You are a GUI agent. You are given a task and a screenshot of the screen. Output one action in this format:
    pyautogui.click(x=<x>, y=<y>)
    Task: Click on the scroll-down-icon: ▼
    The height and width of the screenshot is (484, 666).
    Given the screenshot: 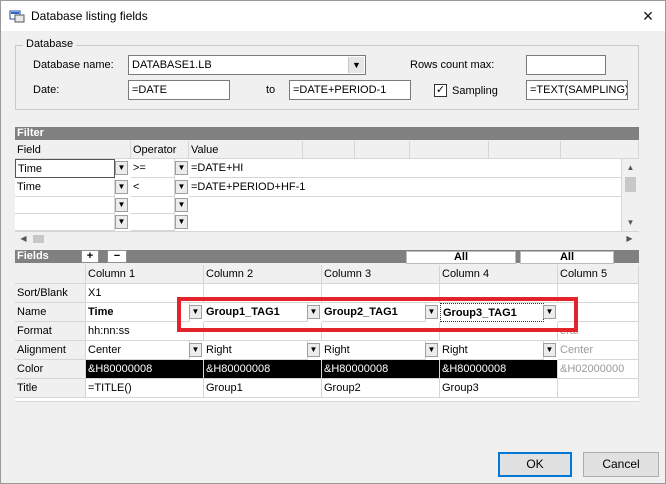 What is the action you would take?
    pyautogui.click(x=630, y=222)
    